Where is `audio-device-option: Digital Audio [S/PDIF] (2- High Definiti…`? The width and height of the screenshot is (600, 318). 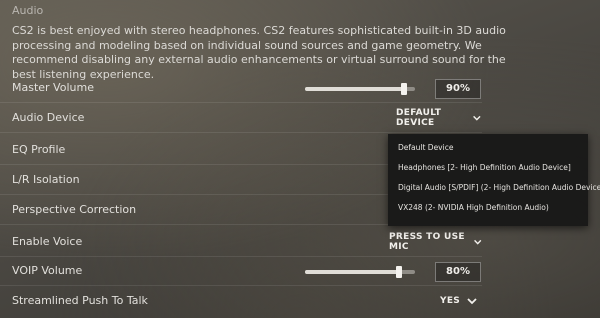
audio-device-option: Digital Audio [S/PDIF] (2- High Definiti… is located at coordinates (499, 187).